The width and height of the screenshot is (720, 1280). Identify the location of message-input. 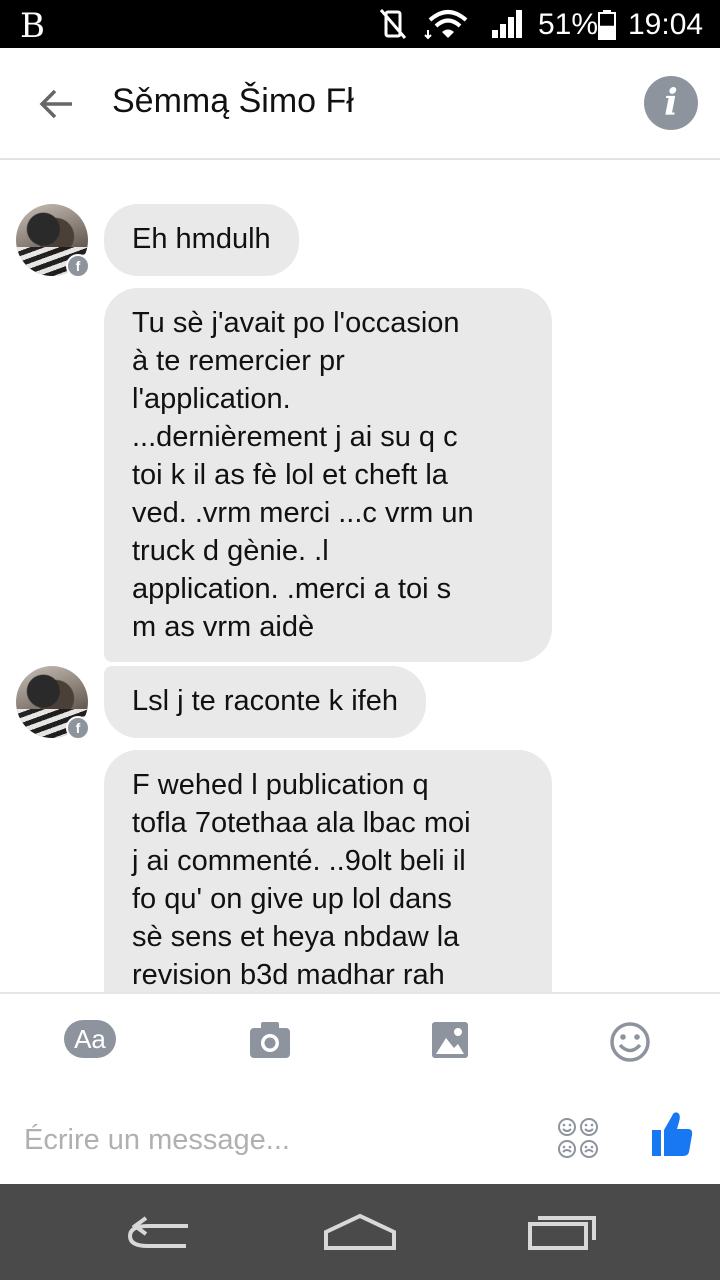
(279, 1140).